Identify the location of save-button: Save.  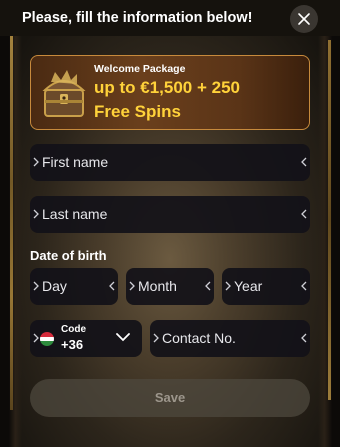
(170, 398).